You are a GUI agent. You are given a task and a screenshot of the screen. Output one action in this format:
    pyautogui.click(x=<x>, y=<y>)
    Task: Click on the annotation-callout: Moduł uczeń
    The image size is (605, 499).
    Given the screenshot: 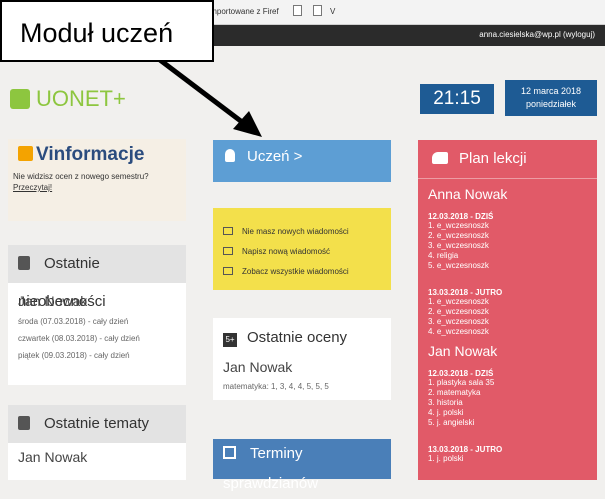 What is the action you would take?
    pyautogui.click(x=107, y=31)
    